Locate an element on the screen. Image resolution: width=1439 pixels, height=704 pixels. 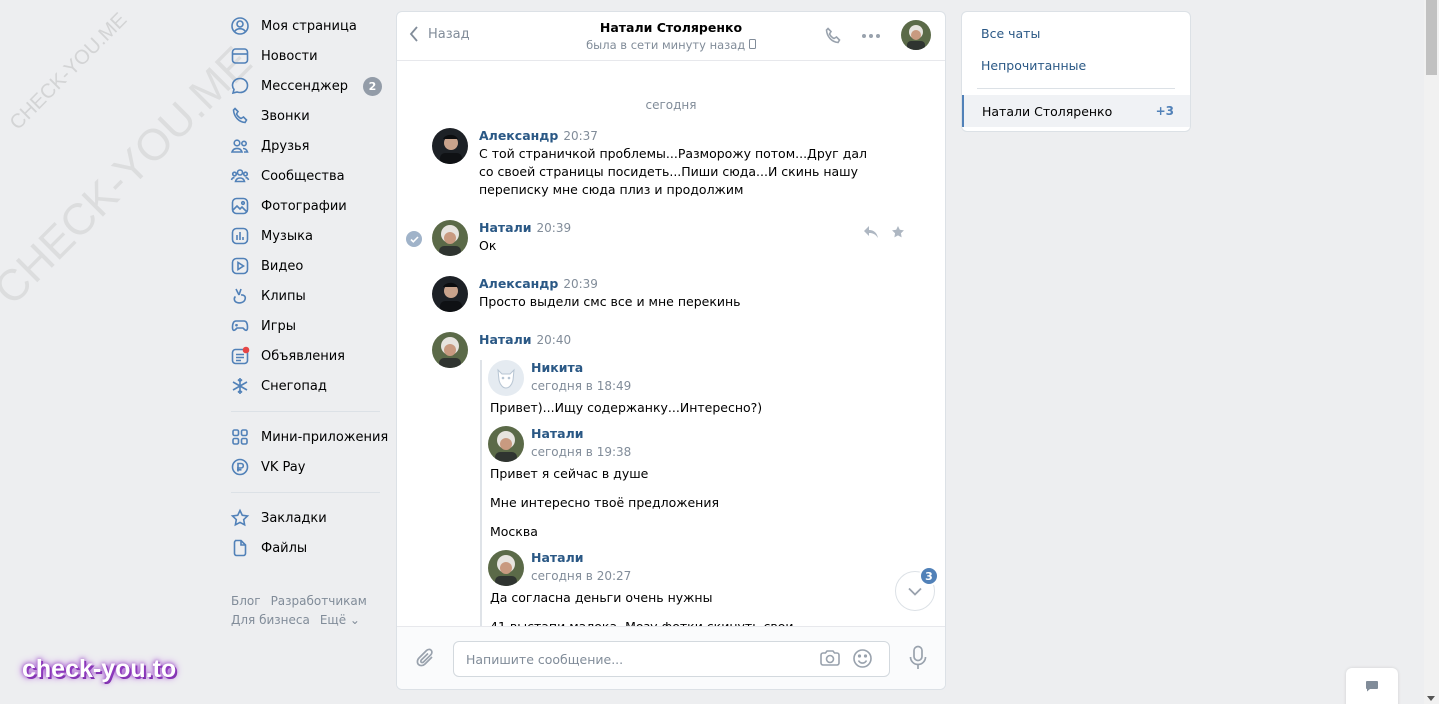
phone-icon is located at coordinates (833, 36).